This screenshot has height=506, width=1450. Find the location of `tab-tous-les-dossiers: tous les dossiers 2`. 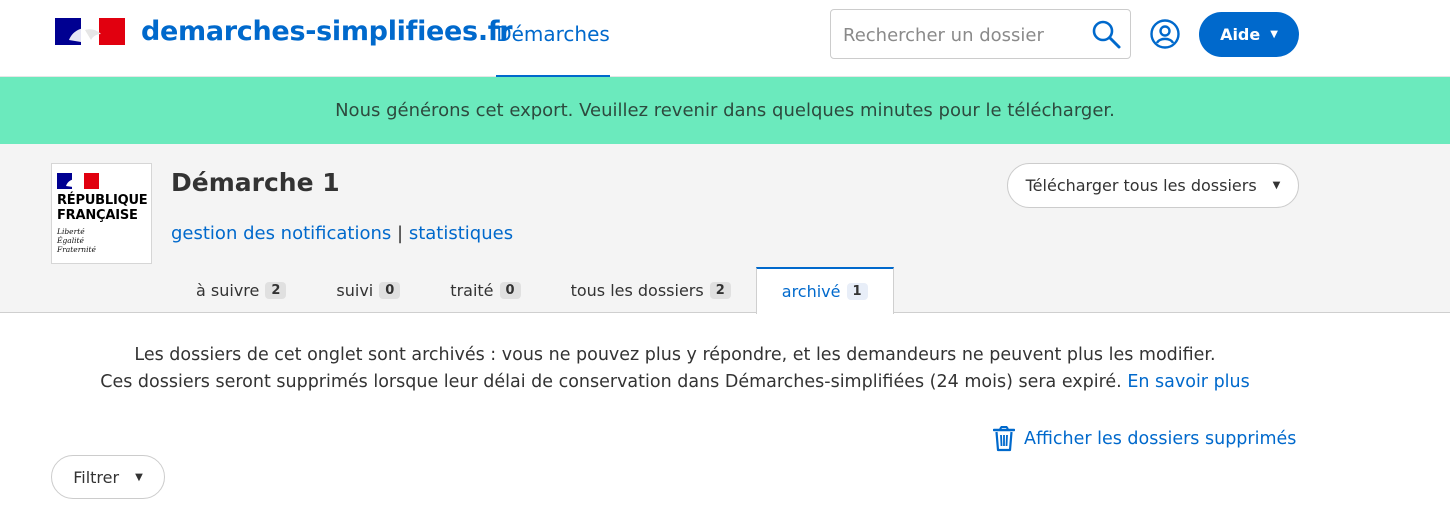

tab-tous-les-dossiers: tous les dossiers 2 is located at coordinates (651, 290).